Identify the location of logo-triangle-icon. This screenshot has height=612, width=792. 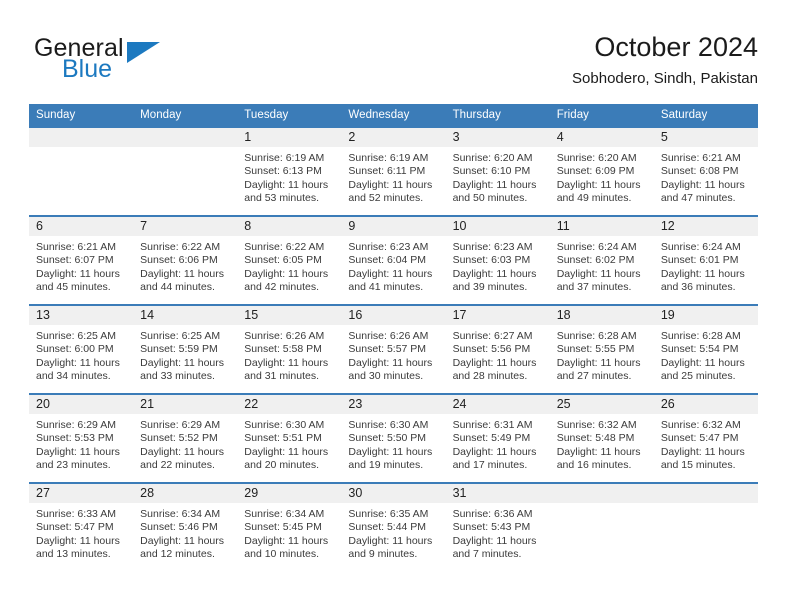
(143, 52).